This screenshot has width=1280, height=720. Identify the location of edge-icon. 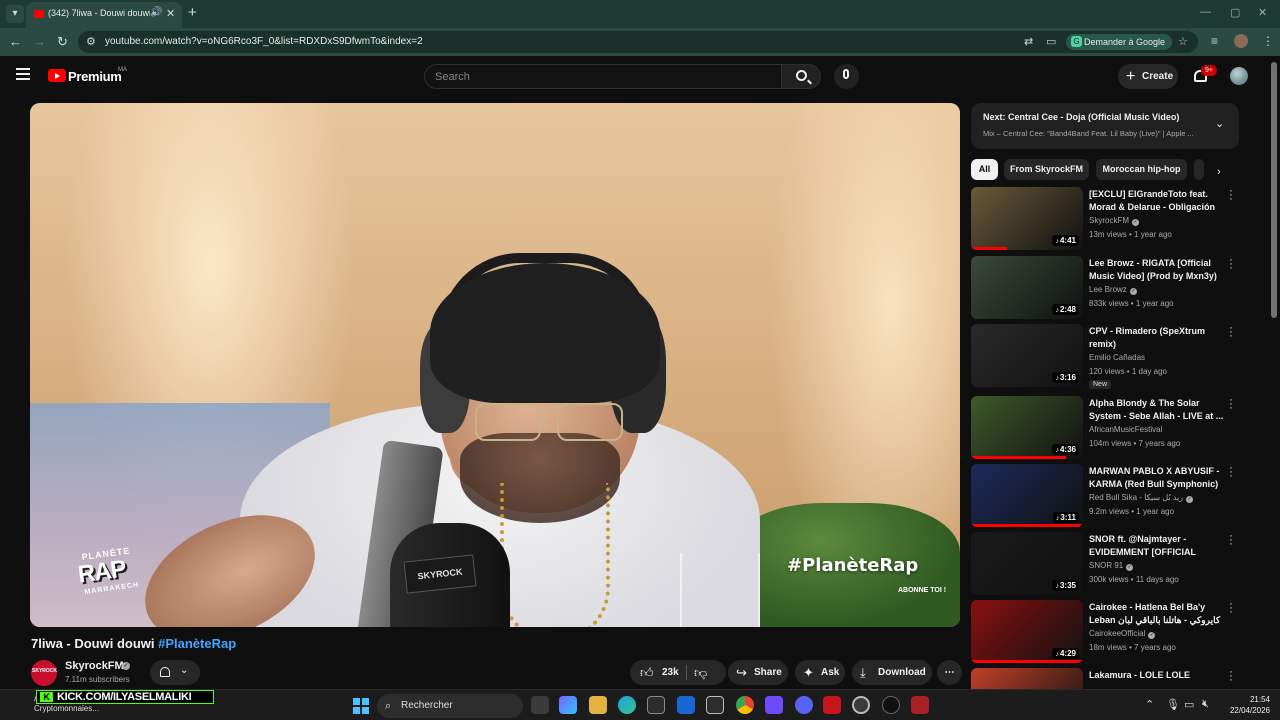
(627, 705).